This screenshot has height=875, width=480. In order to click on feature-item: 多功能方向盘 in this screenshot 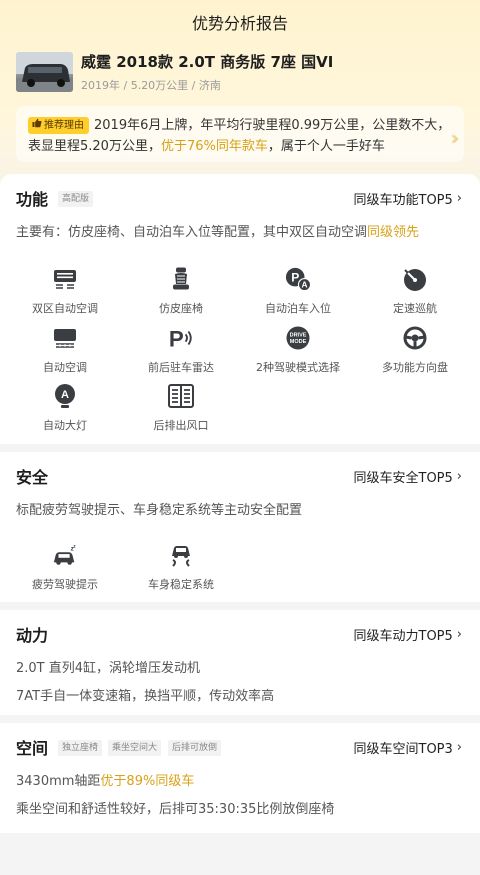, I will do `click(415, 350)`.